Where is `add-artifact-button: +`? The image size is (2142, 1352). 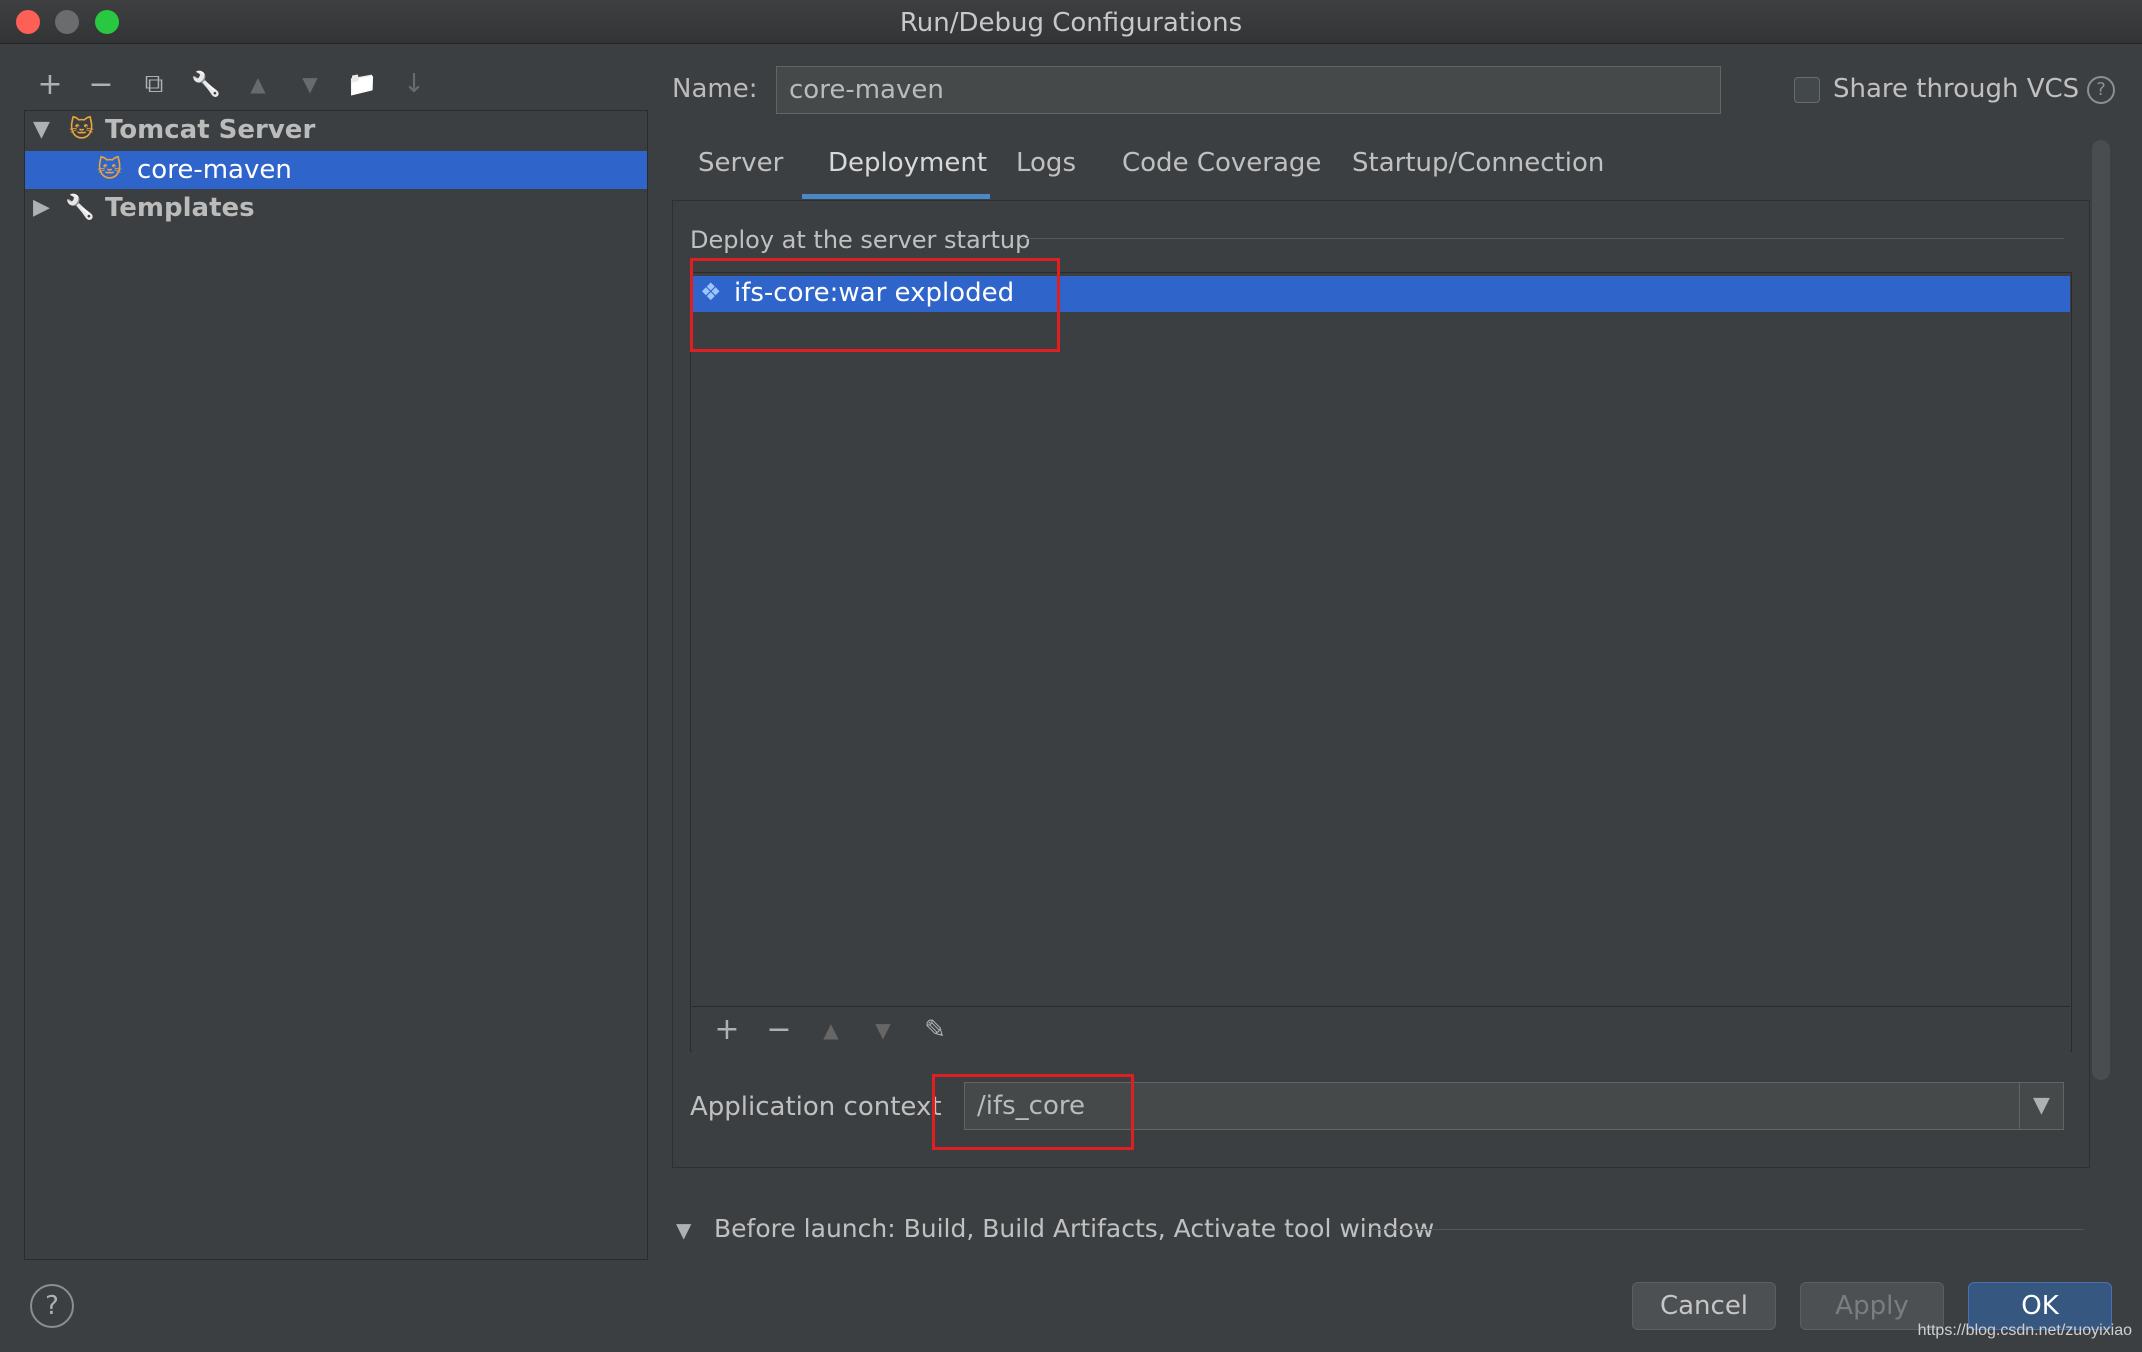
add-artifact-button: + is located at coordinates (727, 1030).